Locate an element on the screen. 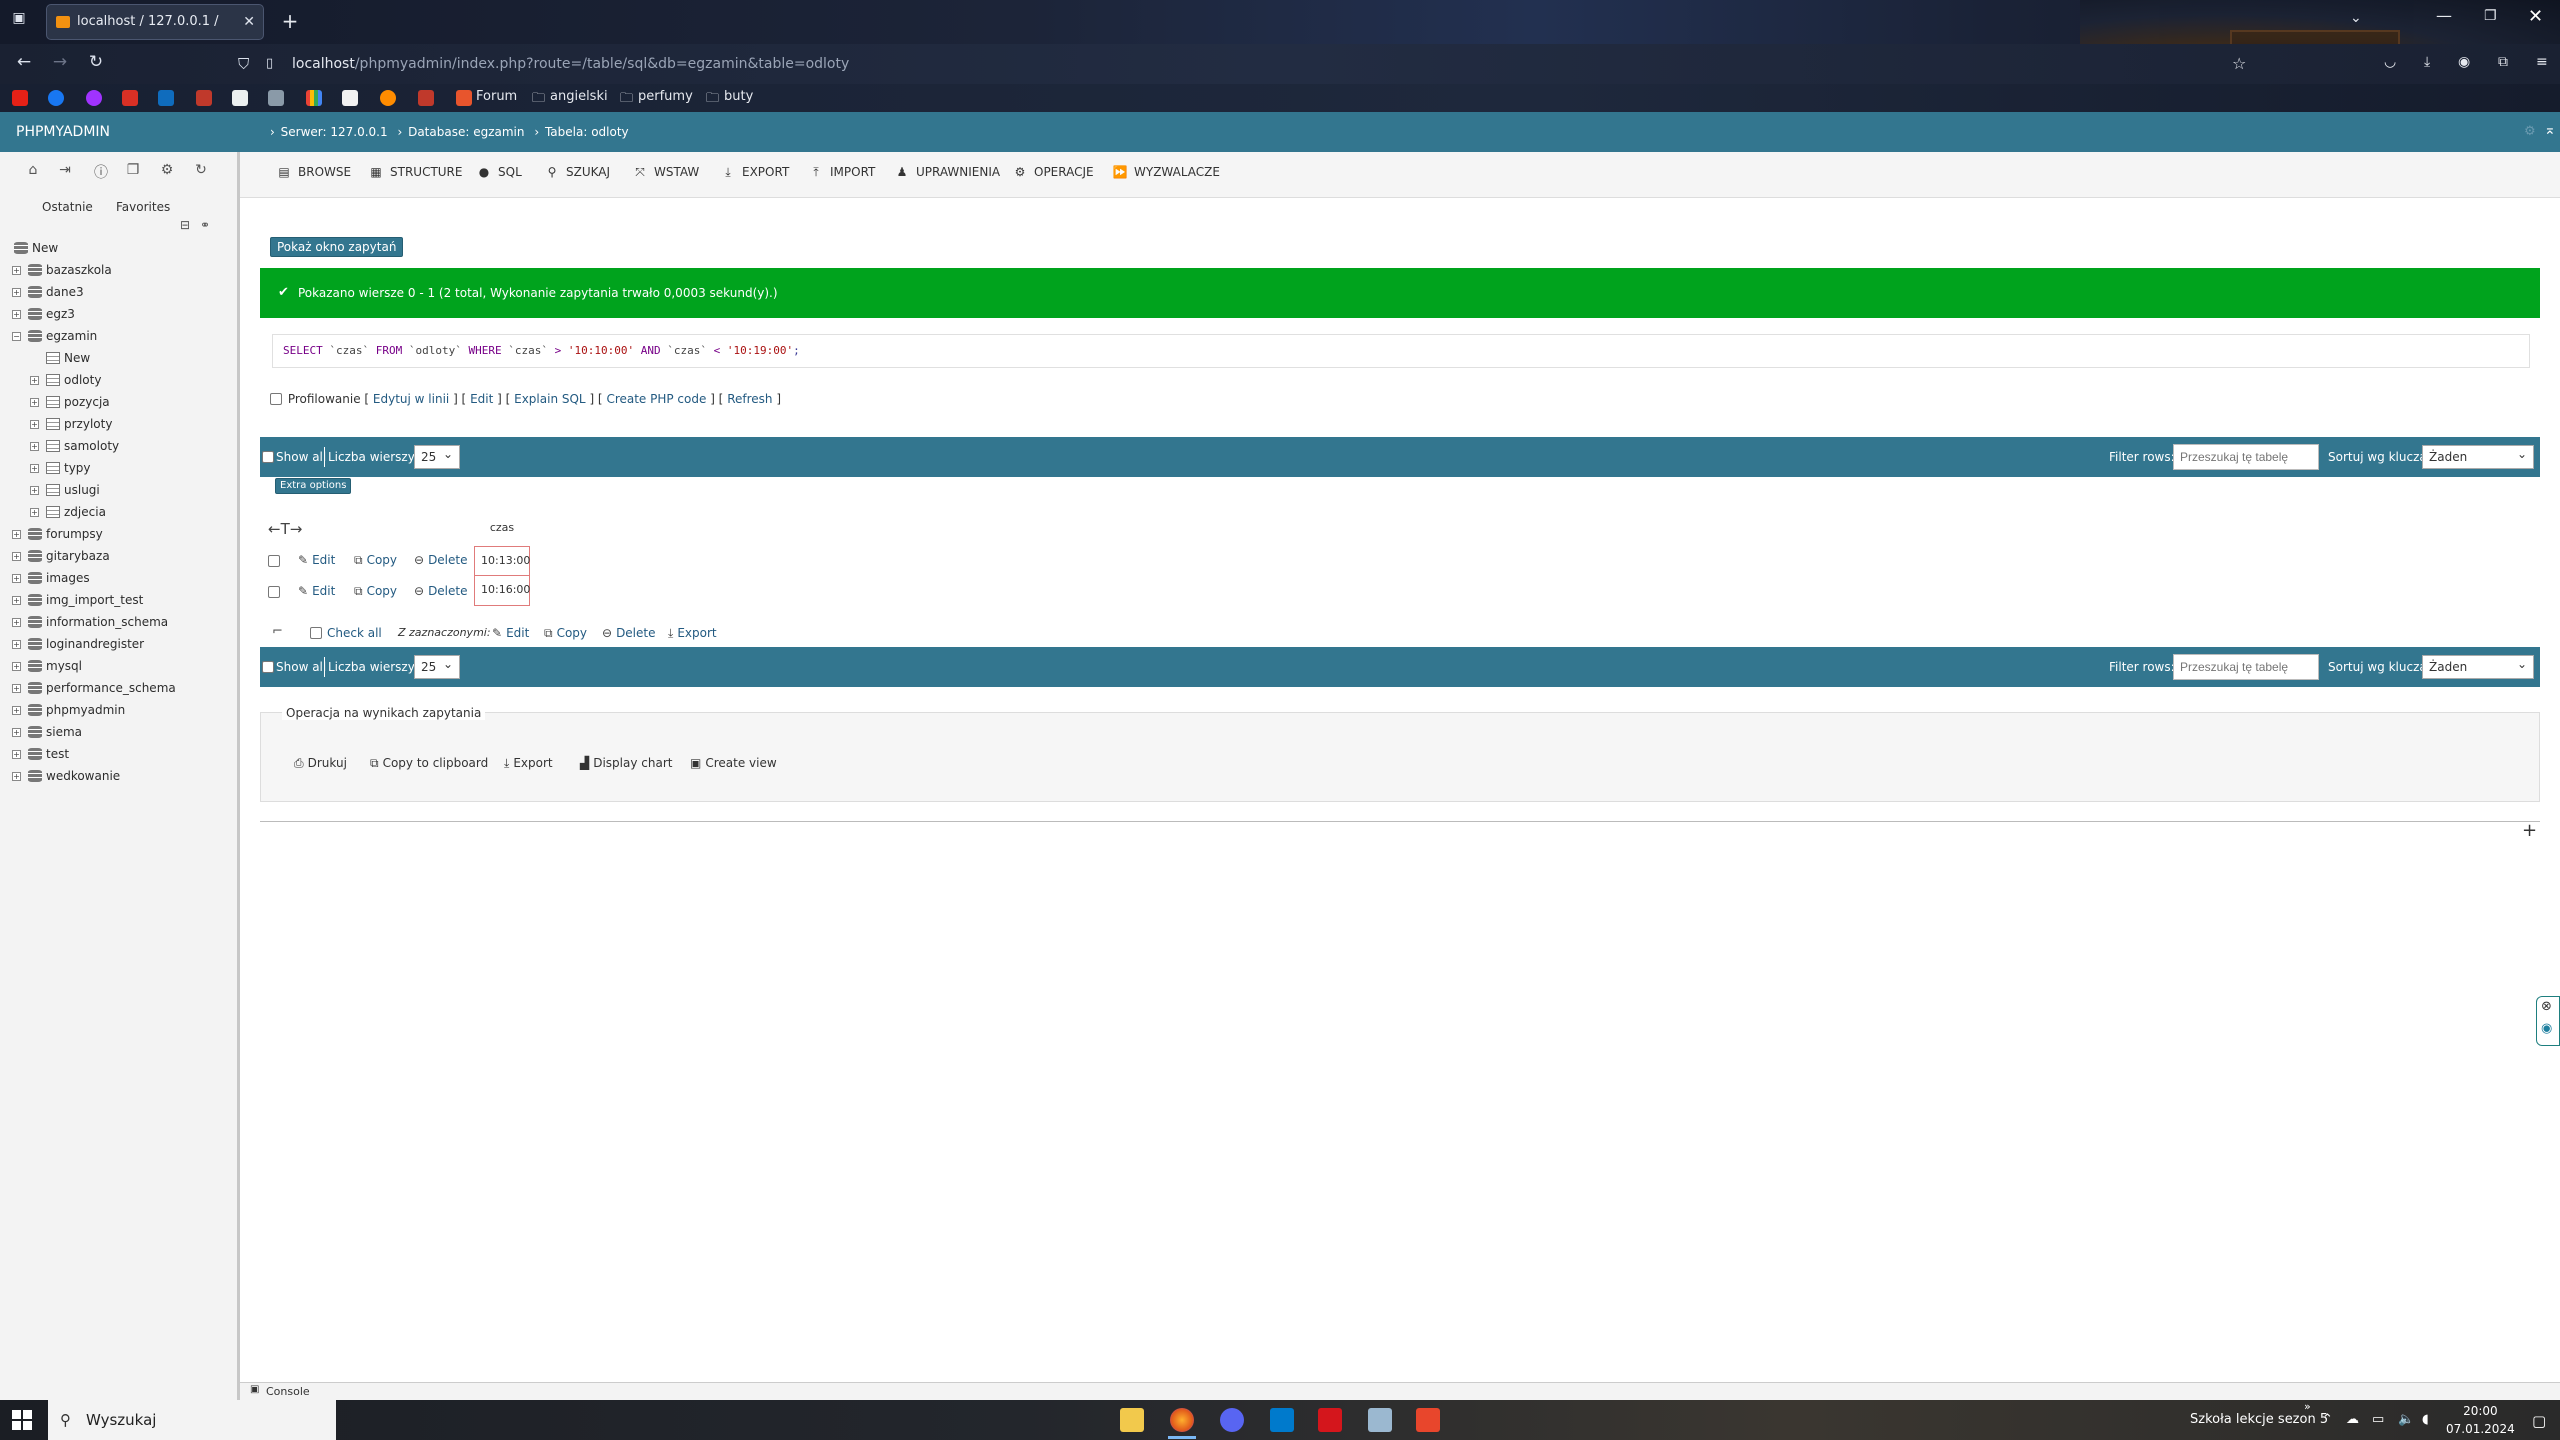 The height and width of the screenshot is (1440, 2560). explain-sql-link: Explain SQL is located at coordinates (550, 399).